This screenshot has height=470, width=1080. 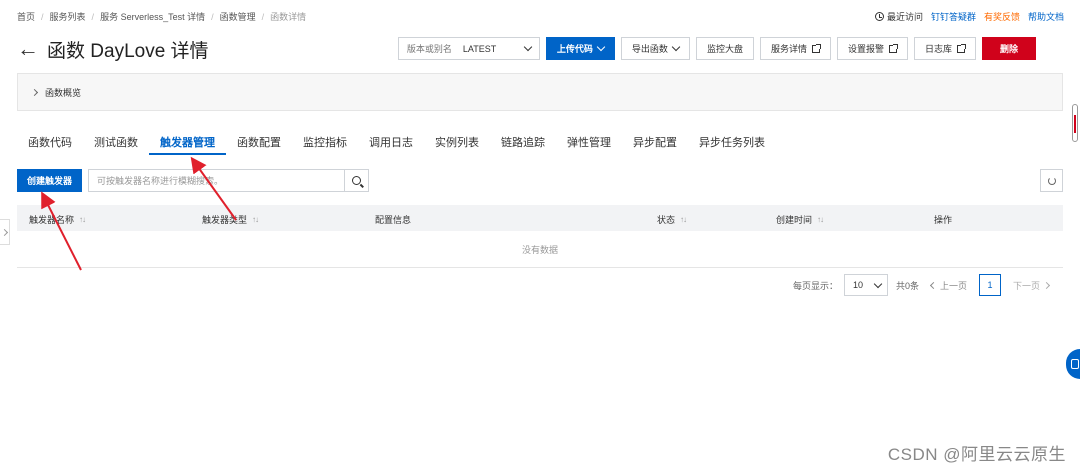 What do you see at coordinates (649, 49) in the screenshot?
I see `export-function-label: 导出函数` at bounding box center [649, 49].